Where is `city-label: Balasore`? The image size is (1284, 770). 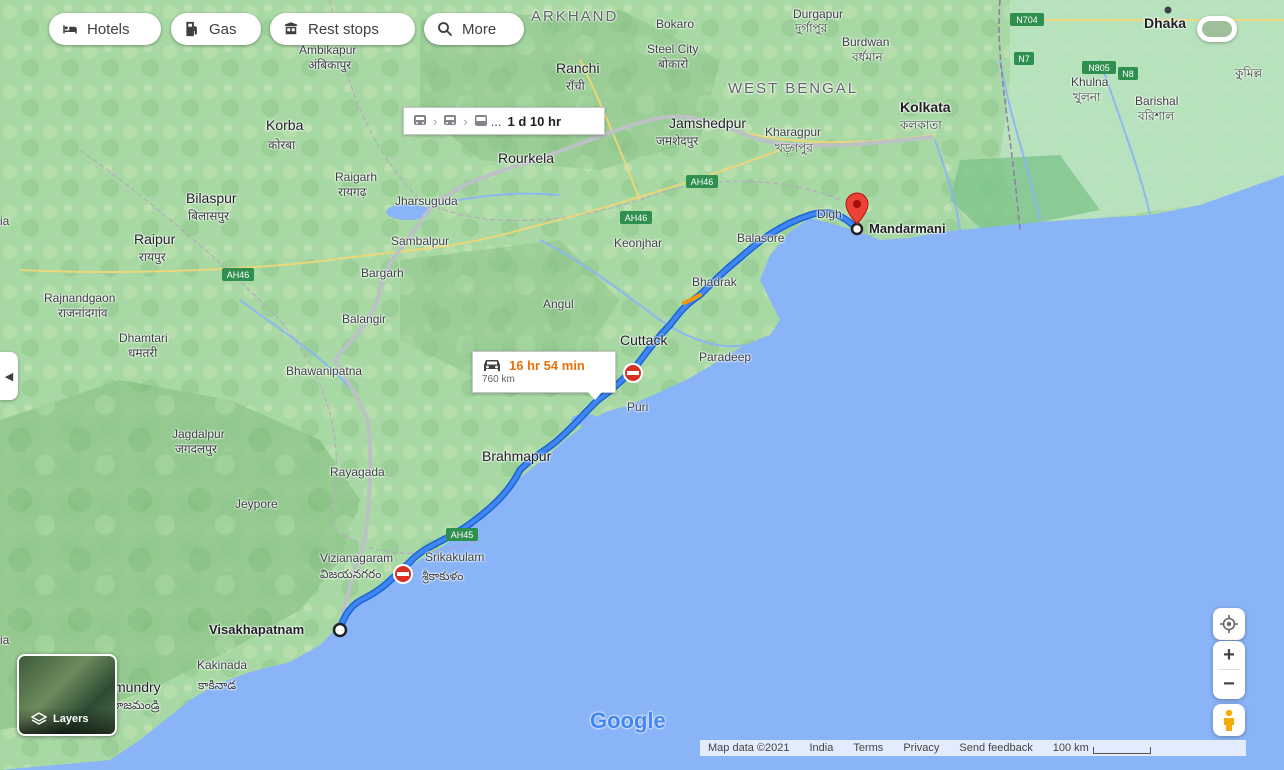 city-label: Balasore is located at coordinates (760, 238).